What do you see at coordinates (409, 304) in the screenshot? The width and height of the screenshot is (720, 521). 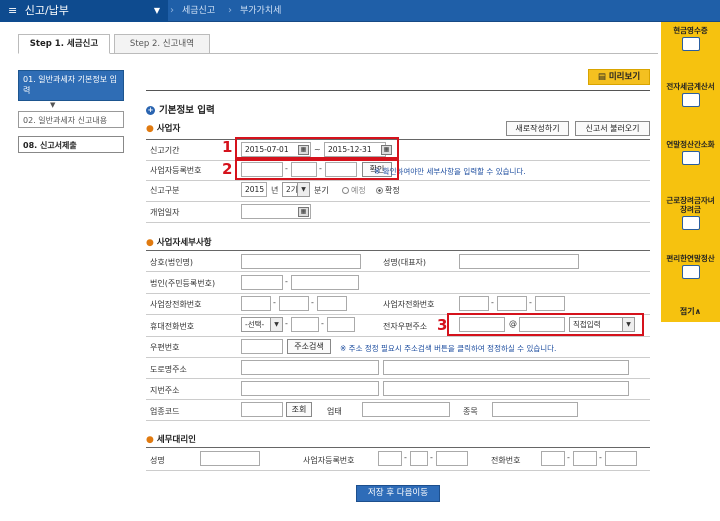 I see `home-phone-label: 사업자전화번호` at bounding box center [409, 304].